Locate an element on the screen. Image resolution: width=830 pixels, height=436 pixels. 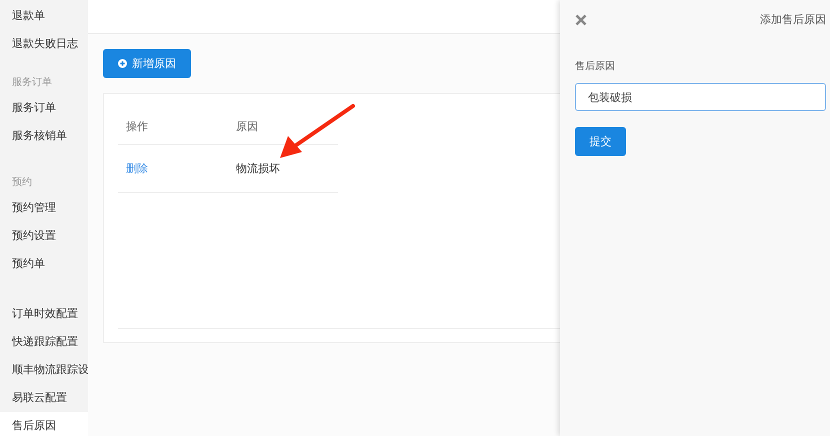
sidebar-item: 退款失败日志 is located at coordinates (44, 44).